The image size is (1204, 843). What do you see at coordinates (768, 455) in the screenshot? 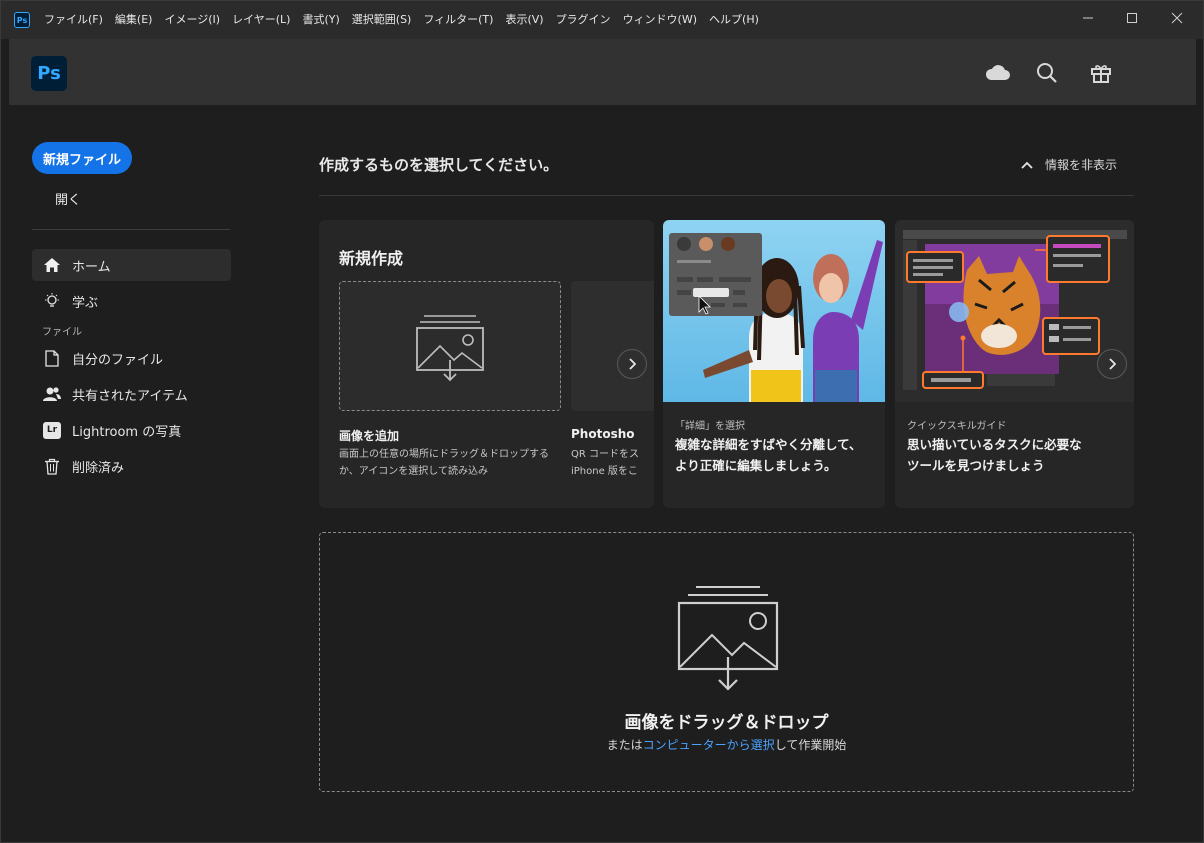
I see `card-description: 複雑な詳細をすばやく分離して、 より正確に編集しましょう。` at bounding box center [768, 455].